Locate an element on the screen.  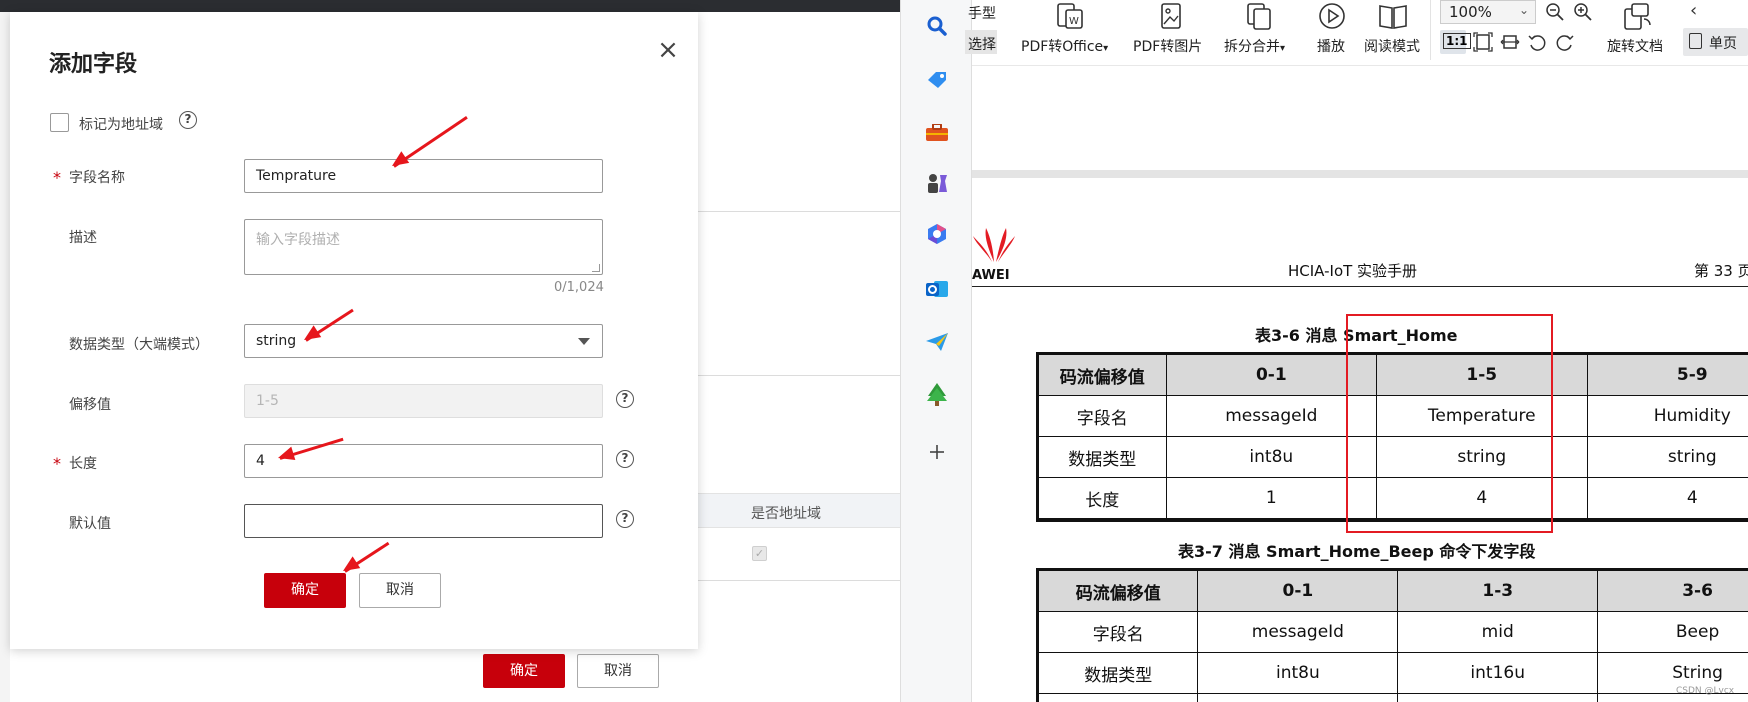
table2-caption: 表3-7 消息 Smart_Home_Beep 命令下发字段 is located at coordinates (1357, 551).